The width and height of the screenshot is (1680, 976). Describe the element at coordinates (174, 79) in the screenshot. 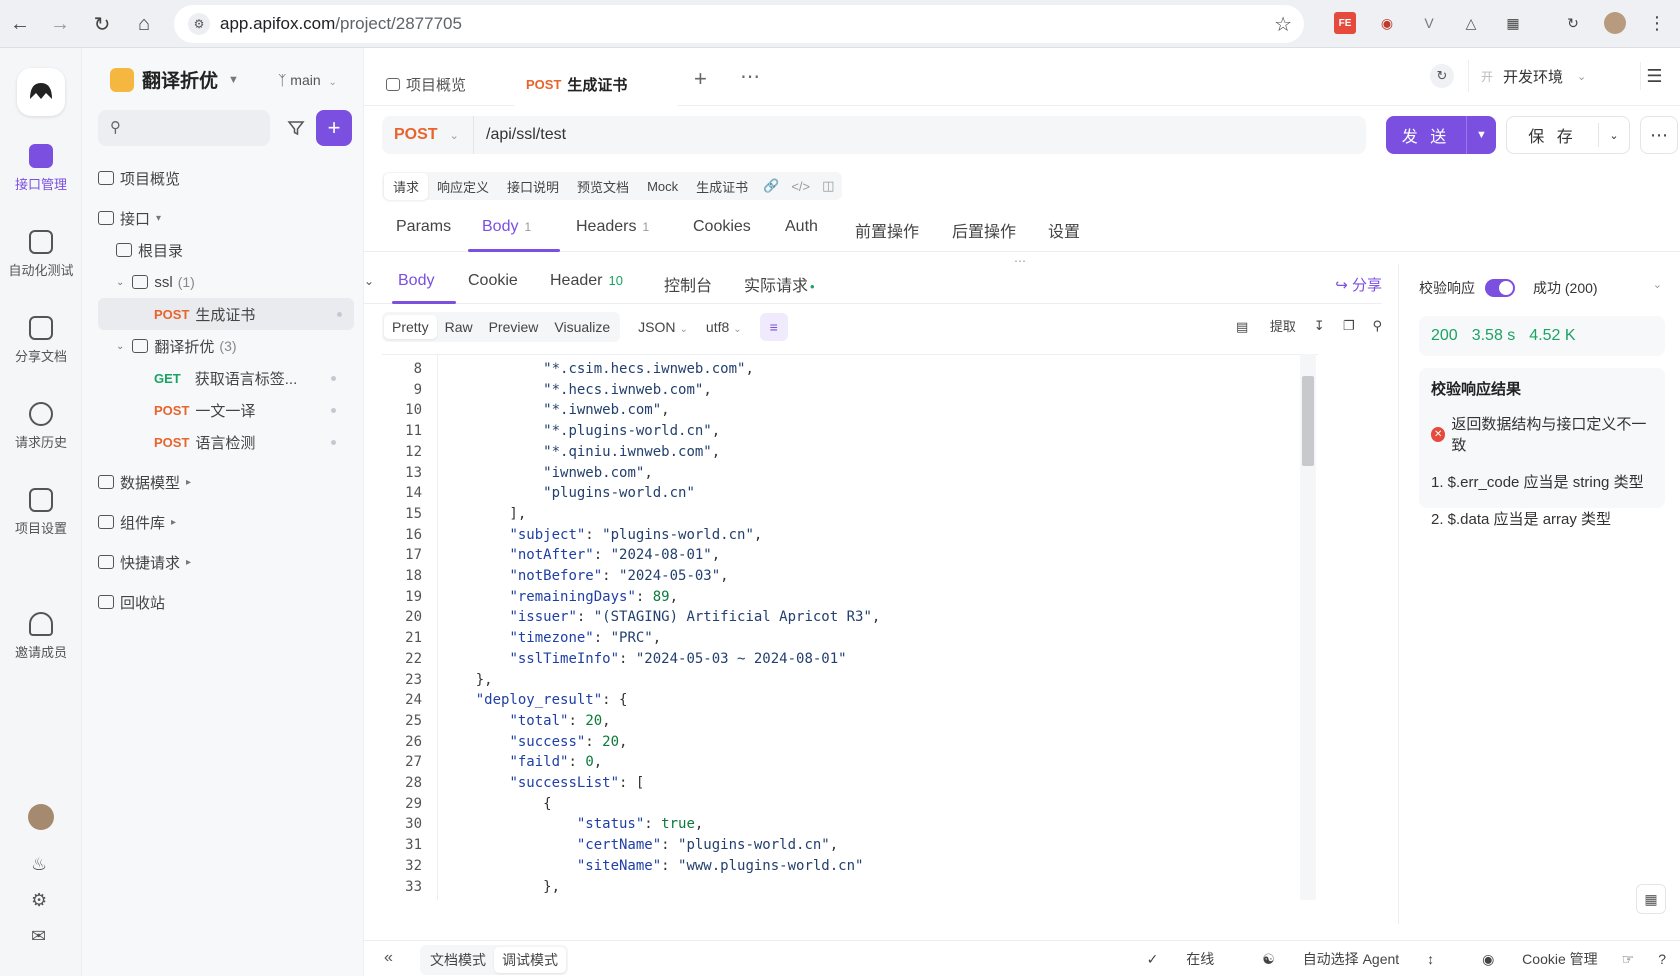

I see `project-switcher: 翻译折优 ▼` at that location.